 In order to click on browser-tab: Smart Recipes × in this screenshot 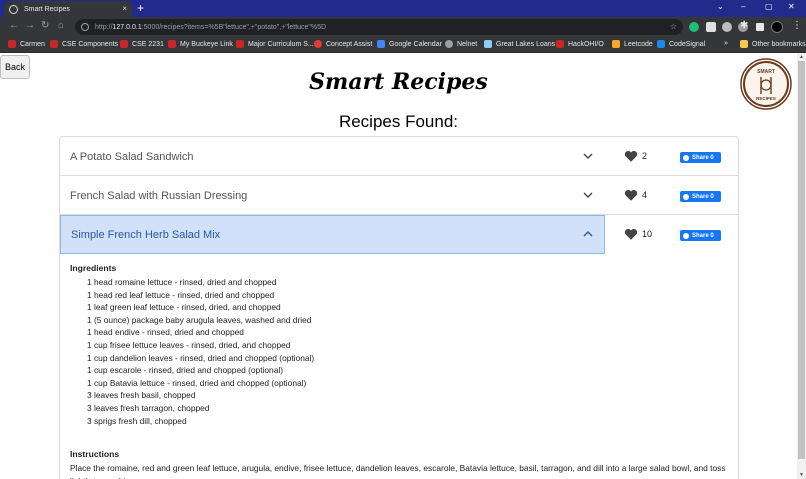, I will do `click(68, 9)`.